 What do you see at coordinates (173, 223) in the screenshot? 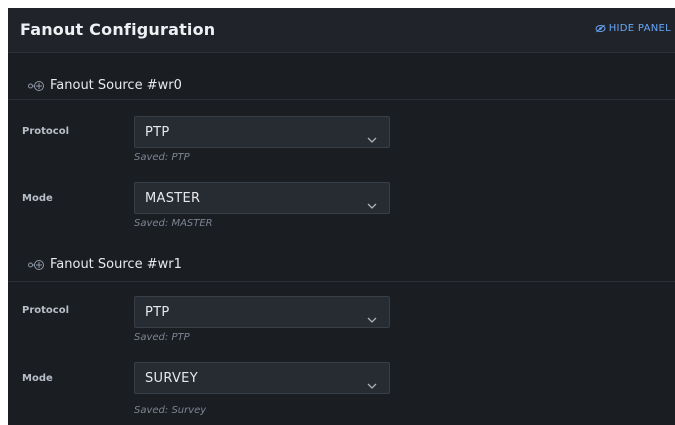
I see `mode-saved-status: Saved: MASTER` at bounding box center [173, 223].